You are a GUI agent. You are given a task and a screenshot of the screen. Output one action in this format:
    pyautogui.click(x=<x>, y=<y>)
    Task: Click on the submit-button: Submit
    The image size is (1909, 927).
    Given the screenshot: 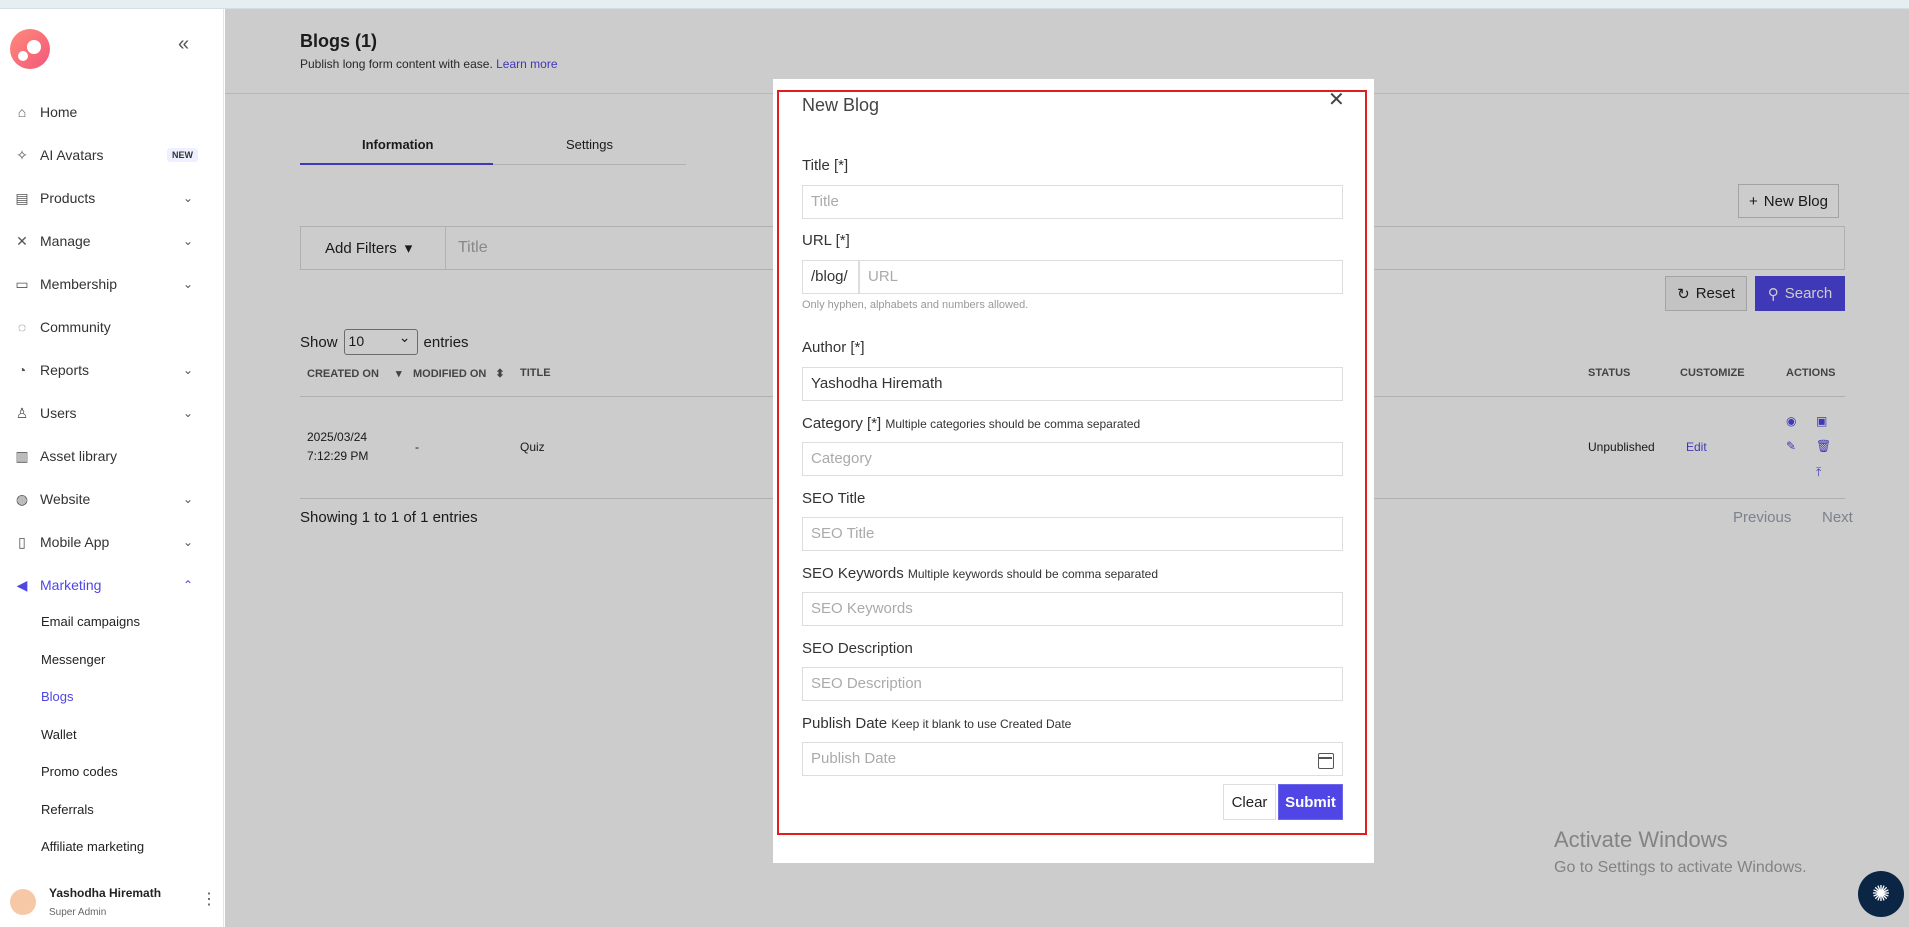 What is the action you would take?
    pyautogui.click(x=1310, y=802)
    